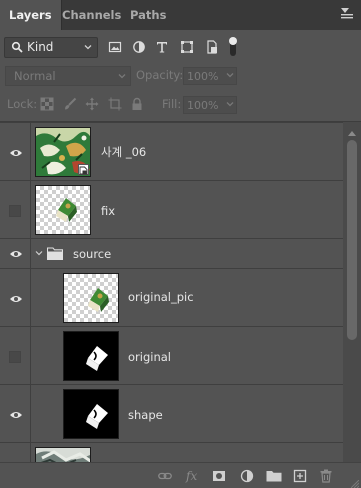 The image size is (361, 488). Describe the element at coordinates (171, 413) in the screenshot. I see `layer-row: shape` at that location.